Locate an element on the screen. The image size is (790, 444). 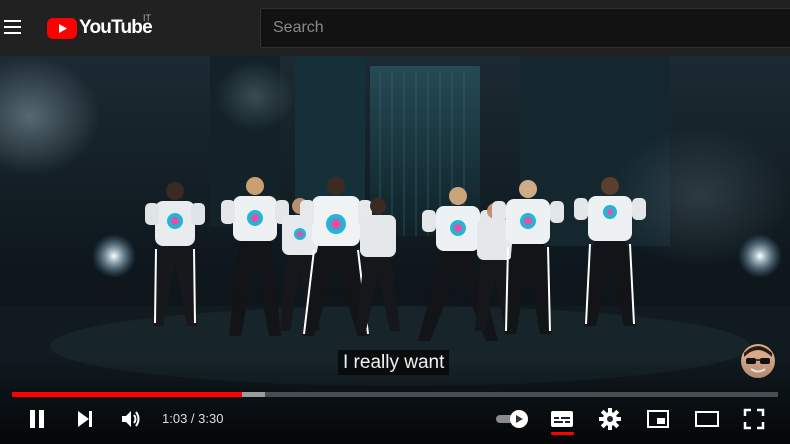
next-icon is located at coordinates (85, 419).